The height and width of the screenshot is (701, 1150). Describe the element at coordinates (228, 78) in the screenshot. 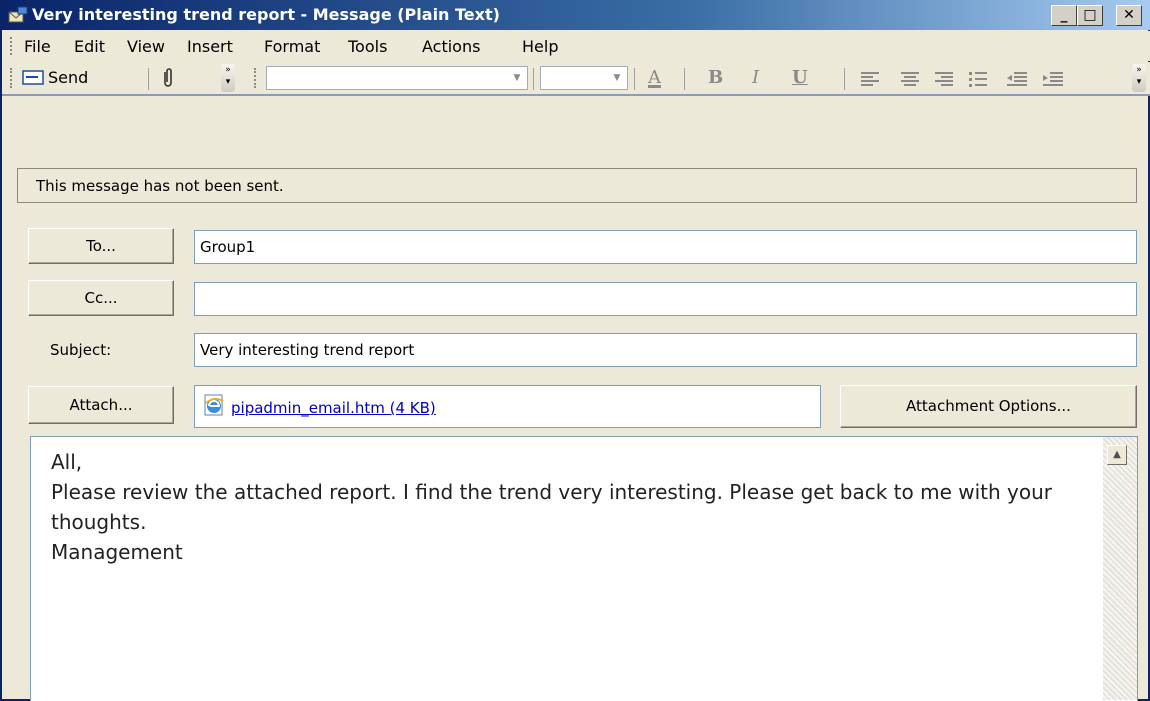

I see `toolbar-overflow-chevron: » ▾` at that location.